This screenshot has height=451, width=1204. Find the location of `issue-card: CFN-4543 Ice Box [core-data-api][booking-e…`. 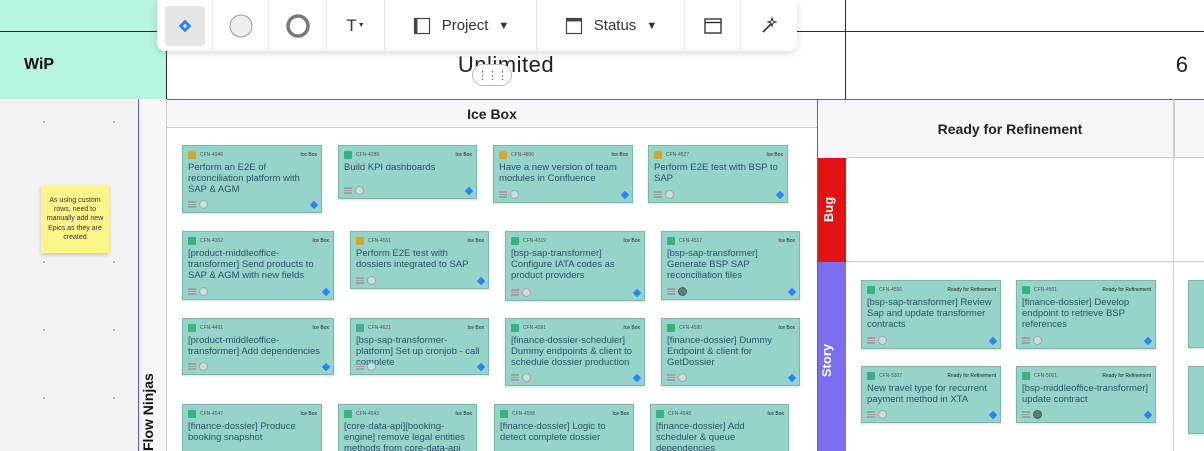

issue-card: CFN-4543 Ice Box [core-data-api][booking-e… is located at coordinates (407, 427).